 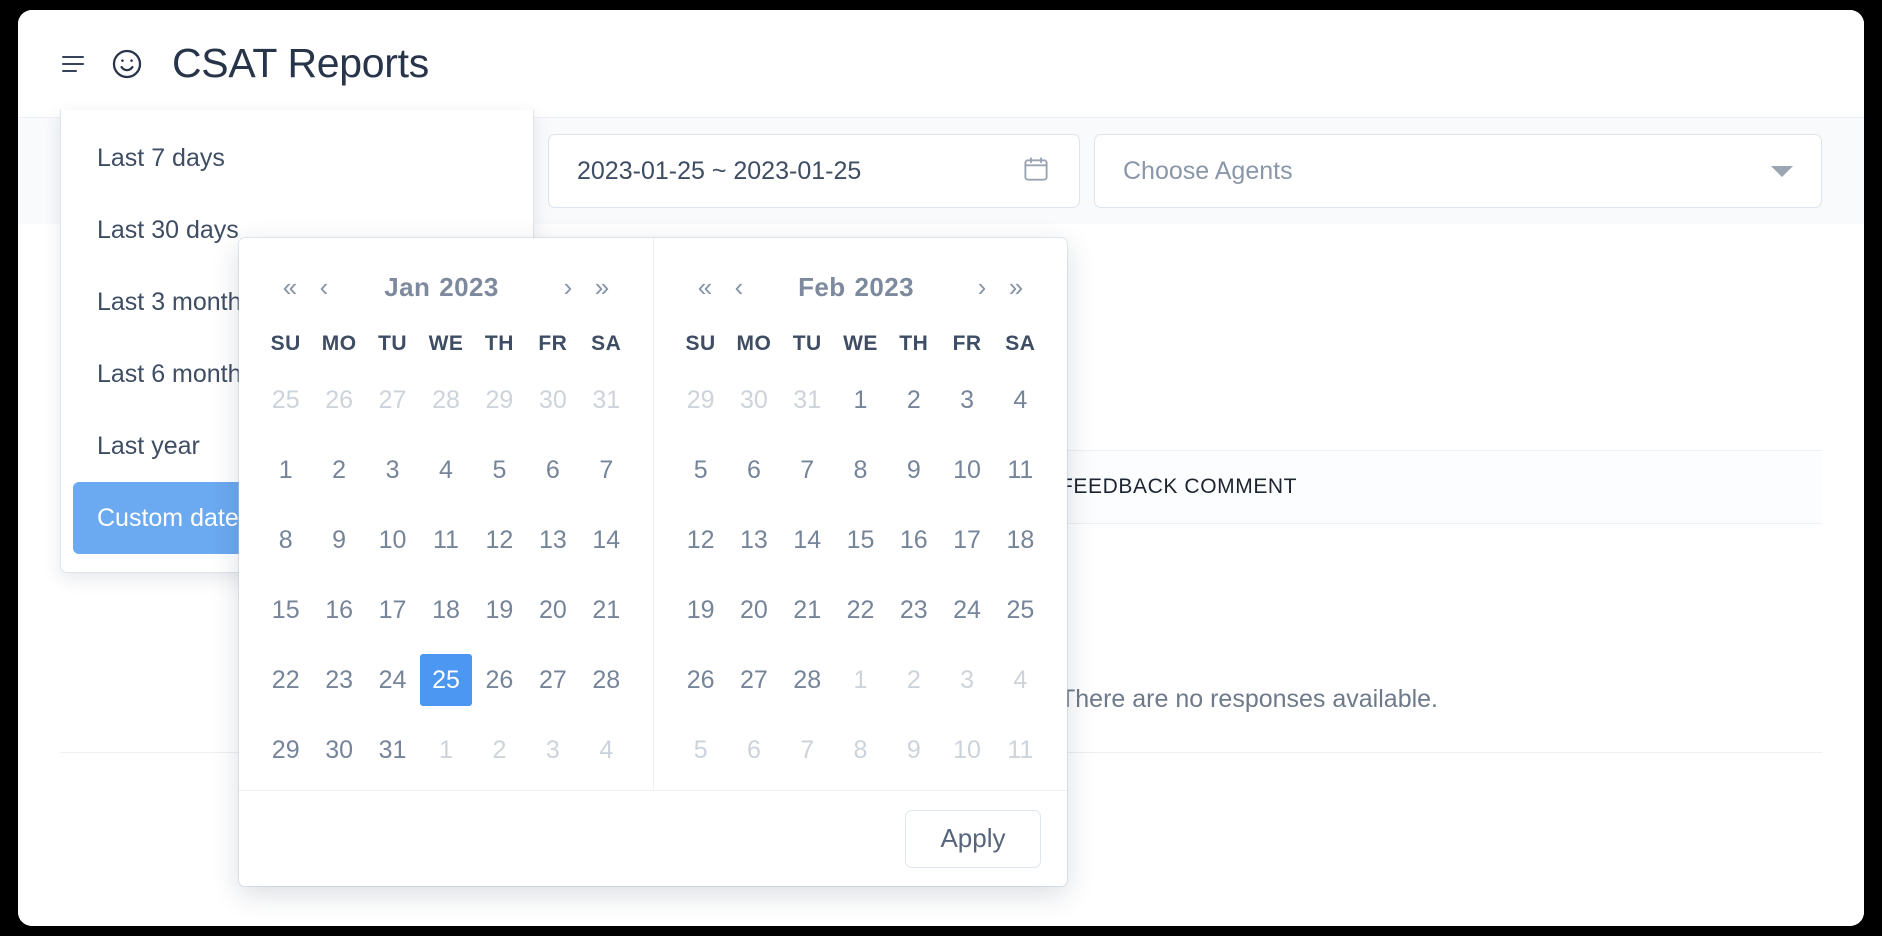 I want to click on weekday-th: TH, so click(x=499, y=343).